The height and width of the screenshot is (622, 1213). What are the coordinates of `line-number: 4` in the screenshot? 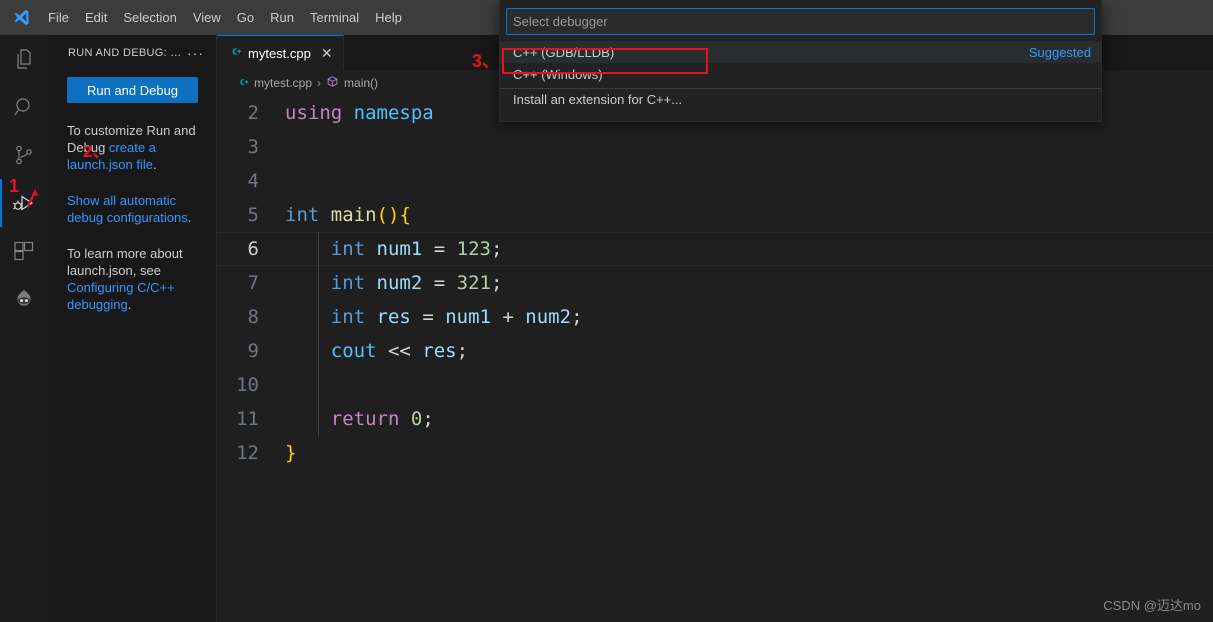 It's located at (253, 181).